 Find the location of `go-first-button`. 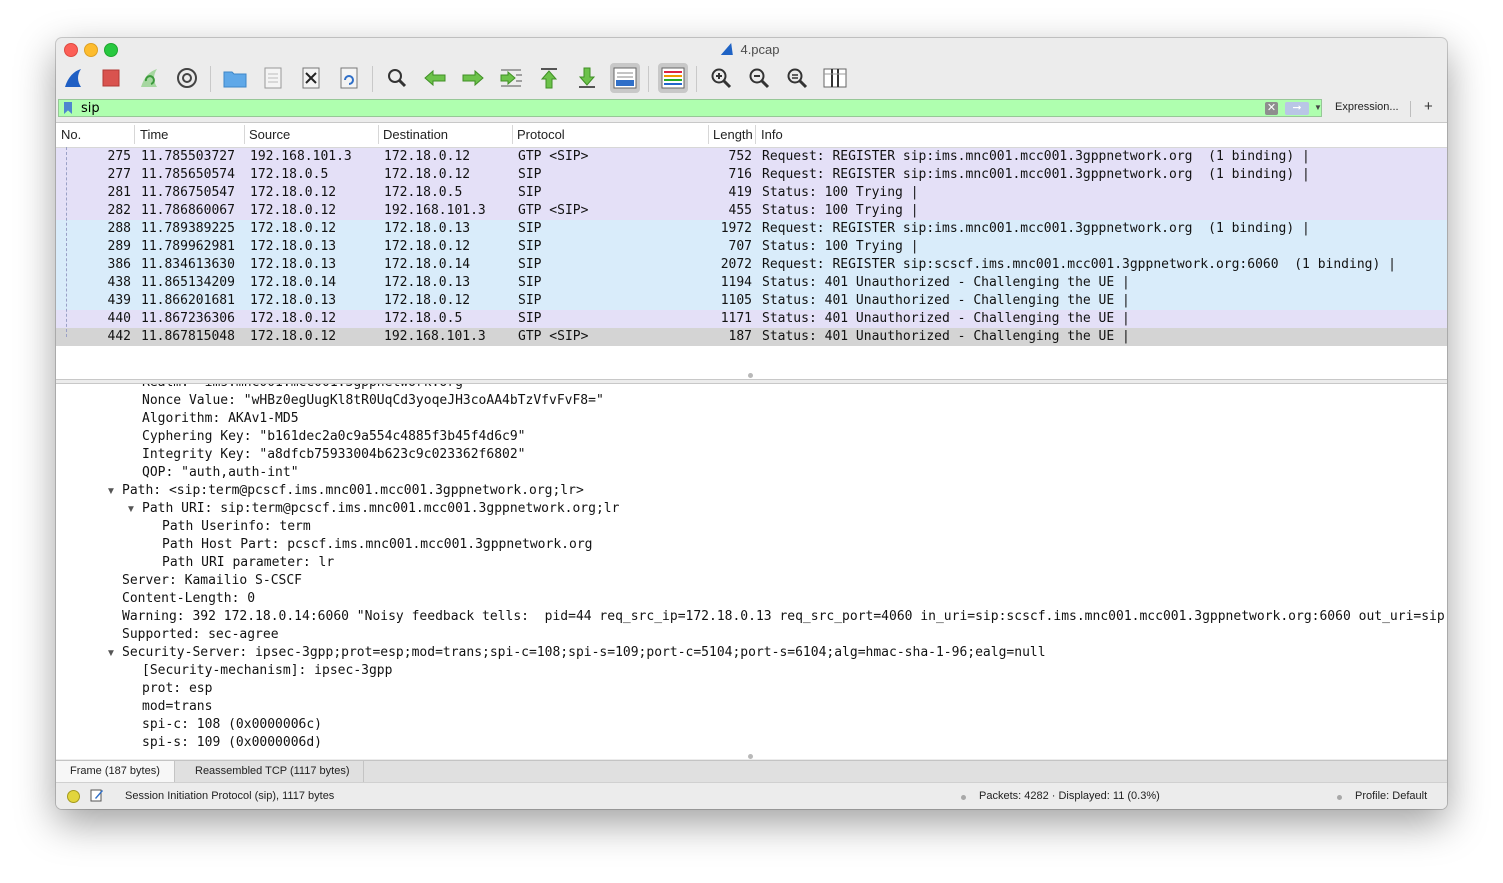

go-first-button is located at coordinates (549, 78).